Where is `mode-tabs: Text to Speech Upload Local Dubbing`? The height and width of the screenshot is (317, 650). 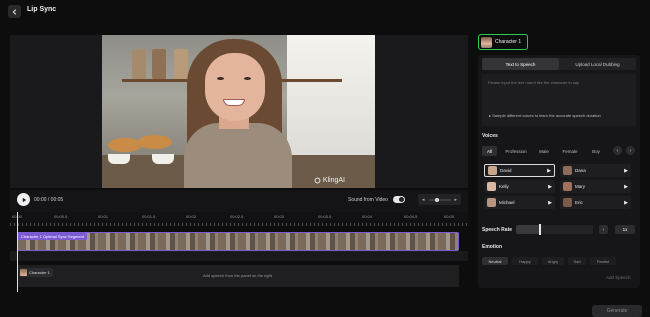 mode-tabs: Text to Speech Upload Local Dubbing is located at coordinates (559, 64).